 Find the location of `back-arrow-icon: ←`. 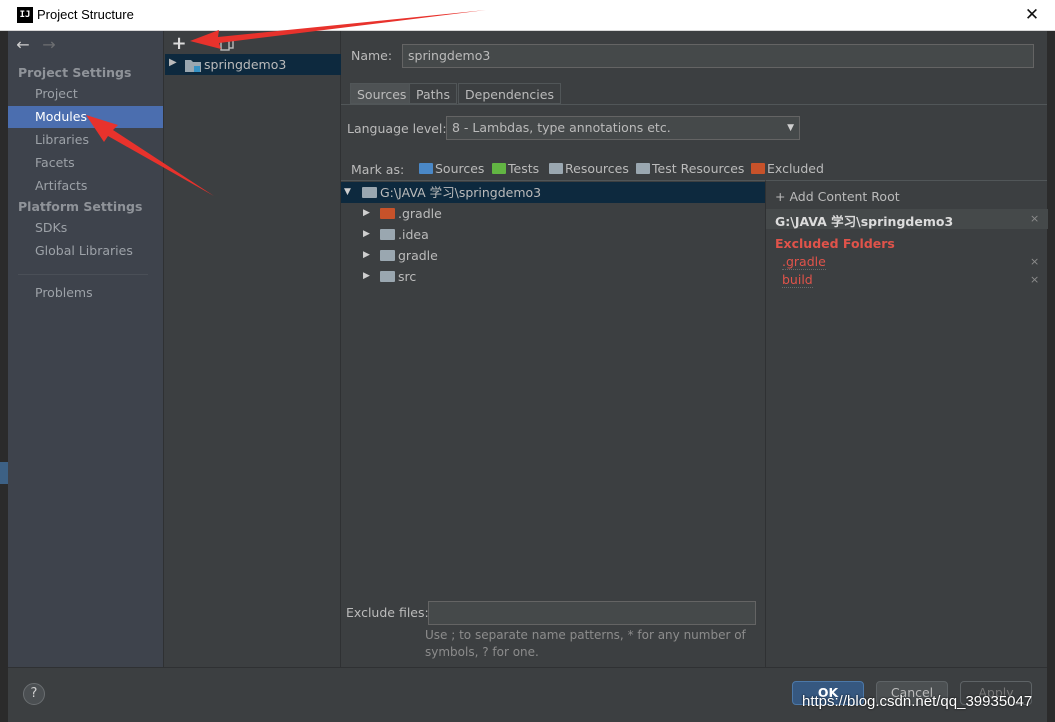

back-arrow-icon: ← is located at coordinates (23, 45).